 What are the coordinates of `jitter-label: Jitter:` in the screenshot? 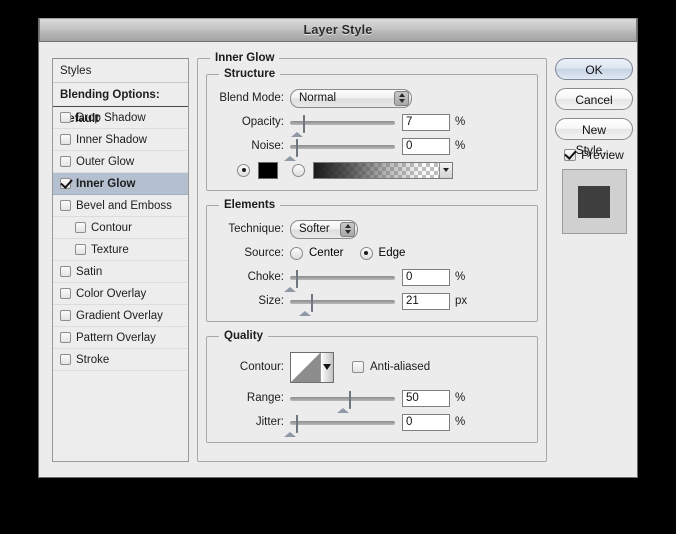 It's located at (269, 422).